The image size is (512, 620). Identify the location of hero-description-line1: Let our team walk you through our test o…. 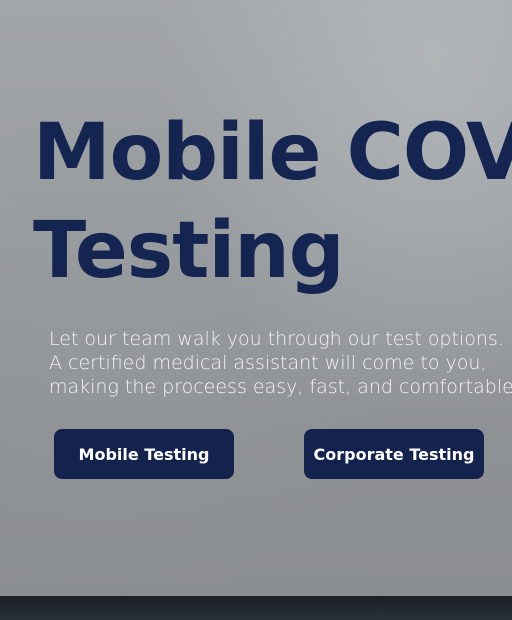
(276, 339).